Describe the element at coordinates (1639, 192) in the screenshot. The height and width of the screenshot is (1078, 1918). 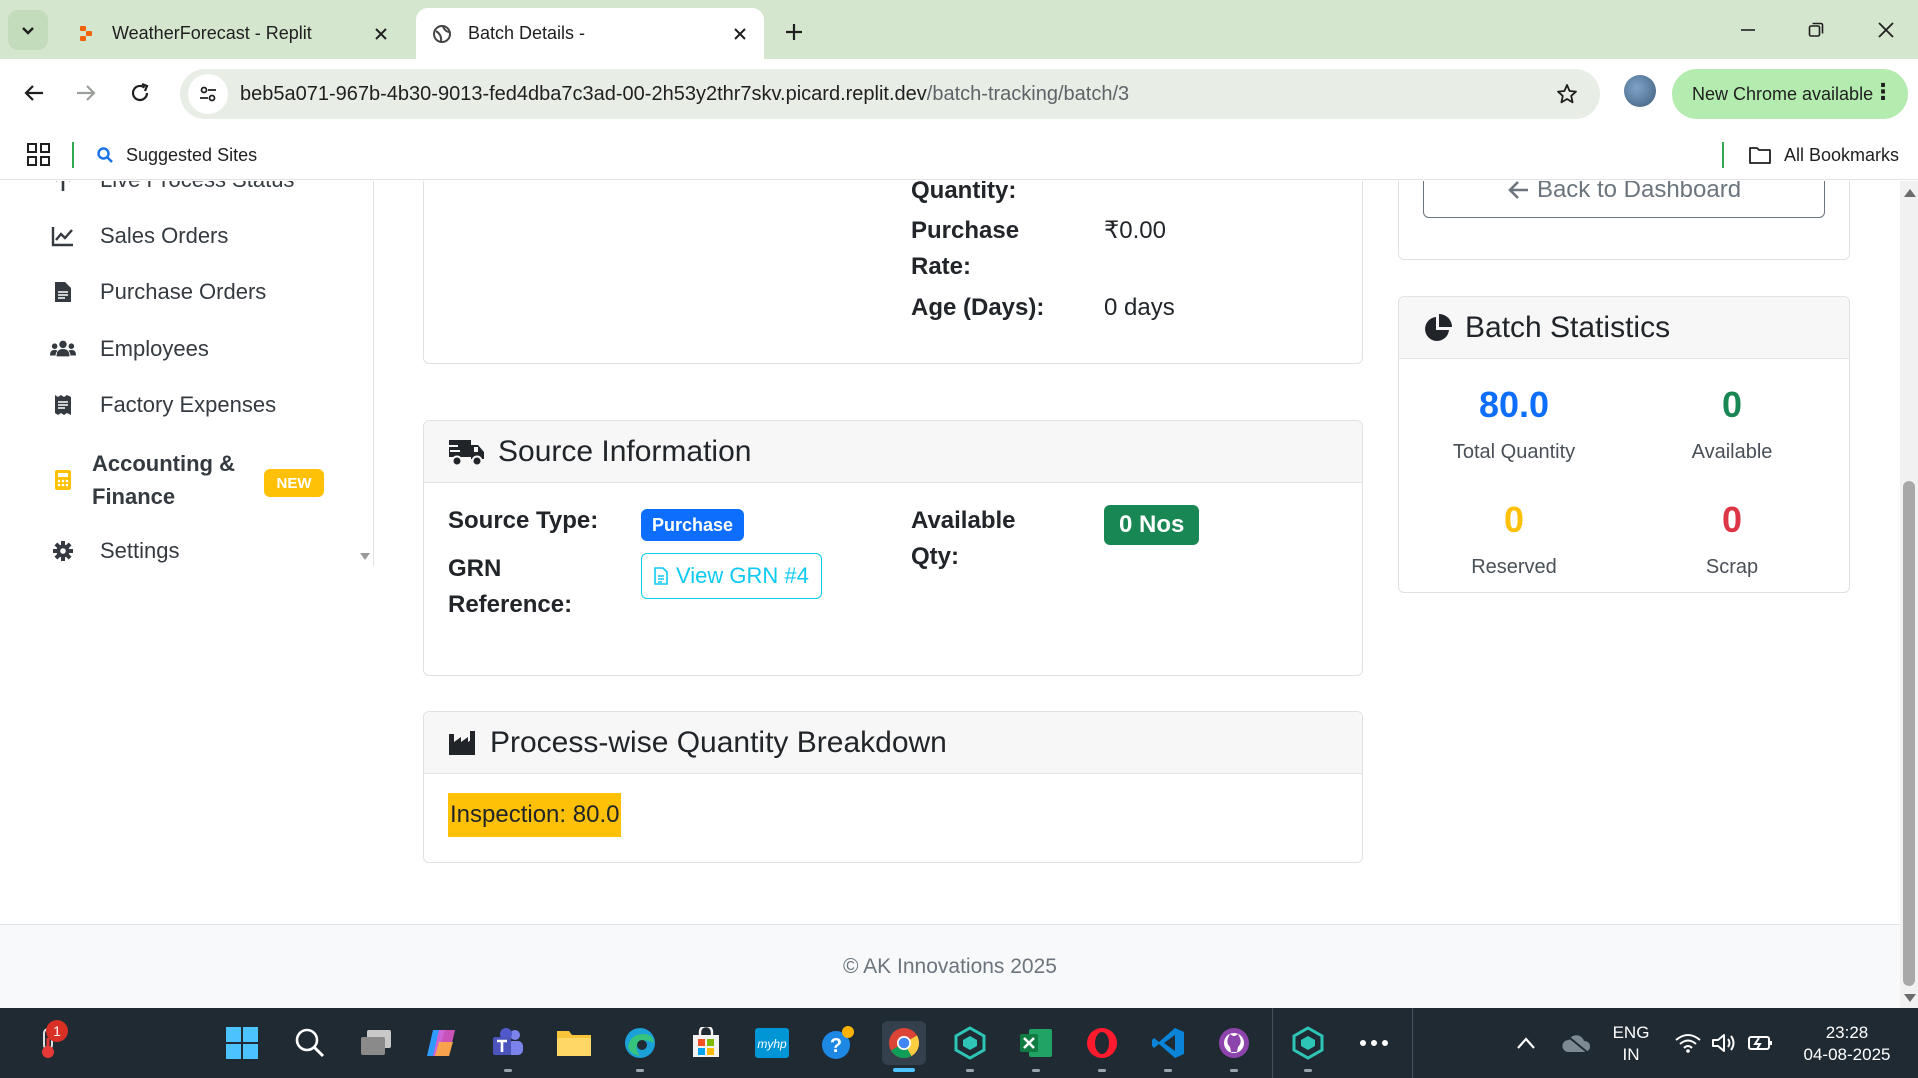
I see `back-label: Back to Dashboard` at that location.